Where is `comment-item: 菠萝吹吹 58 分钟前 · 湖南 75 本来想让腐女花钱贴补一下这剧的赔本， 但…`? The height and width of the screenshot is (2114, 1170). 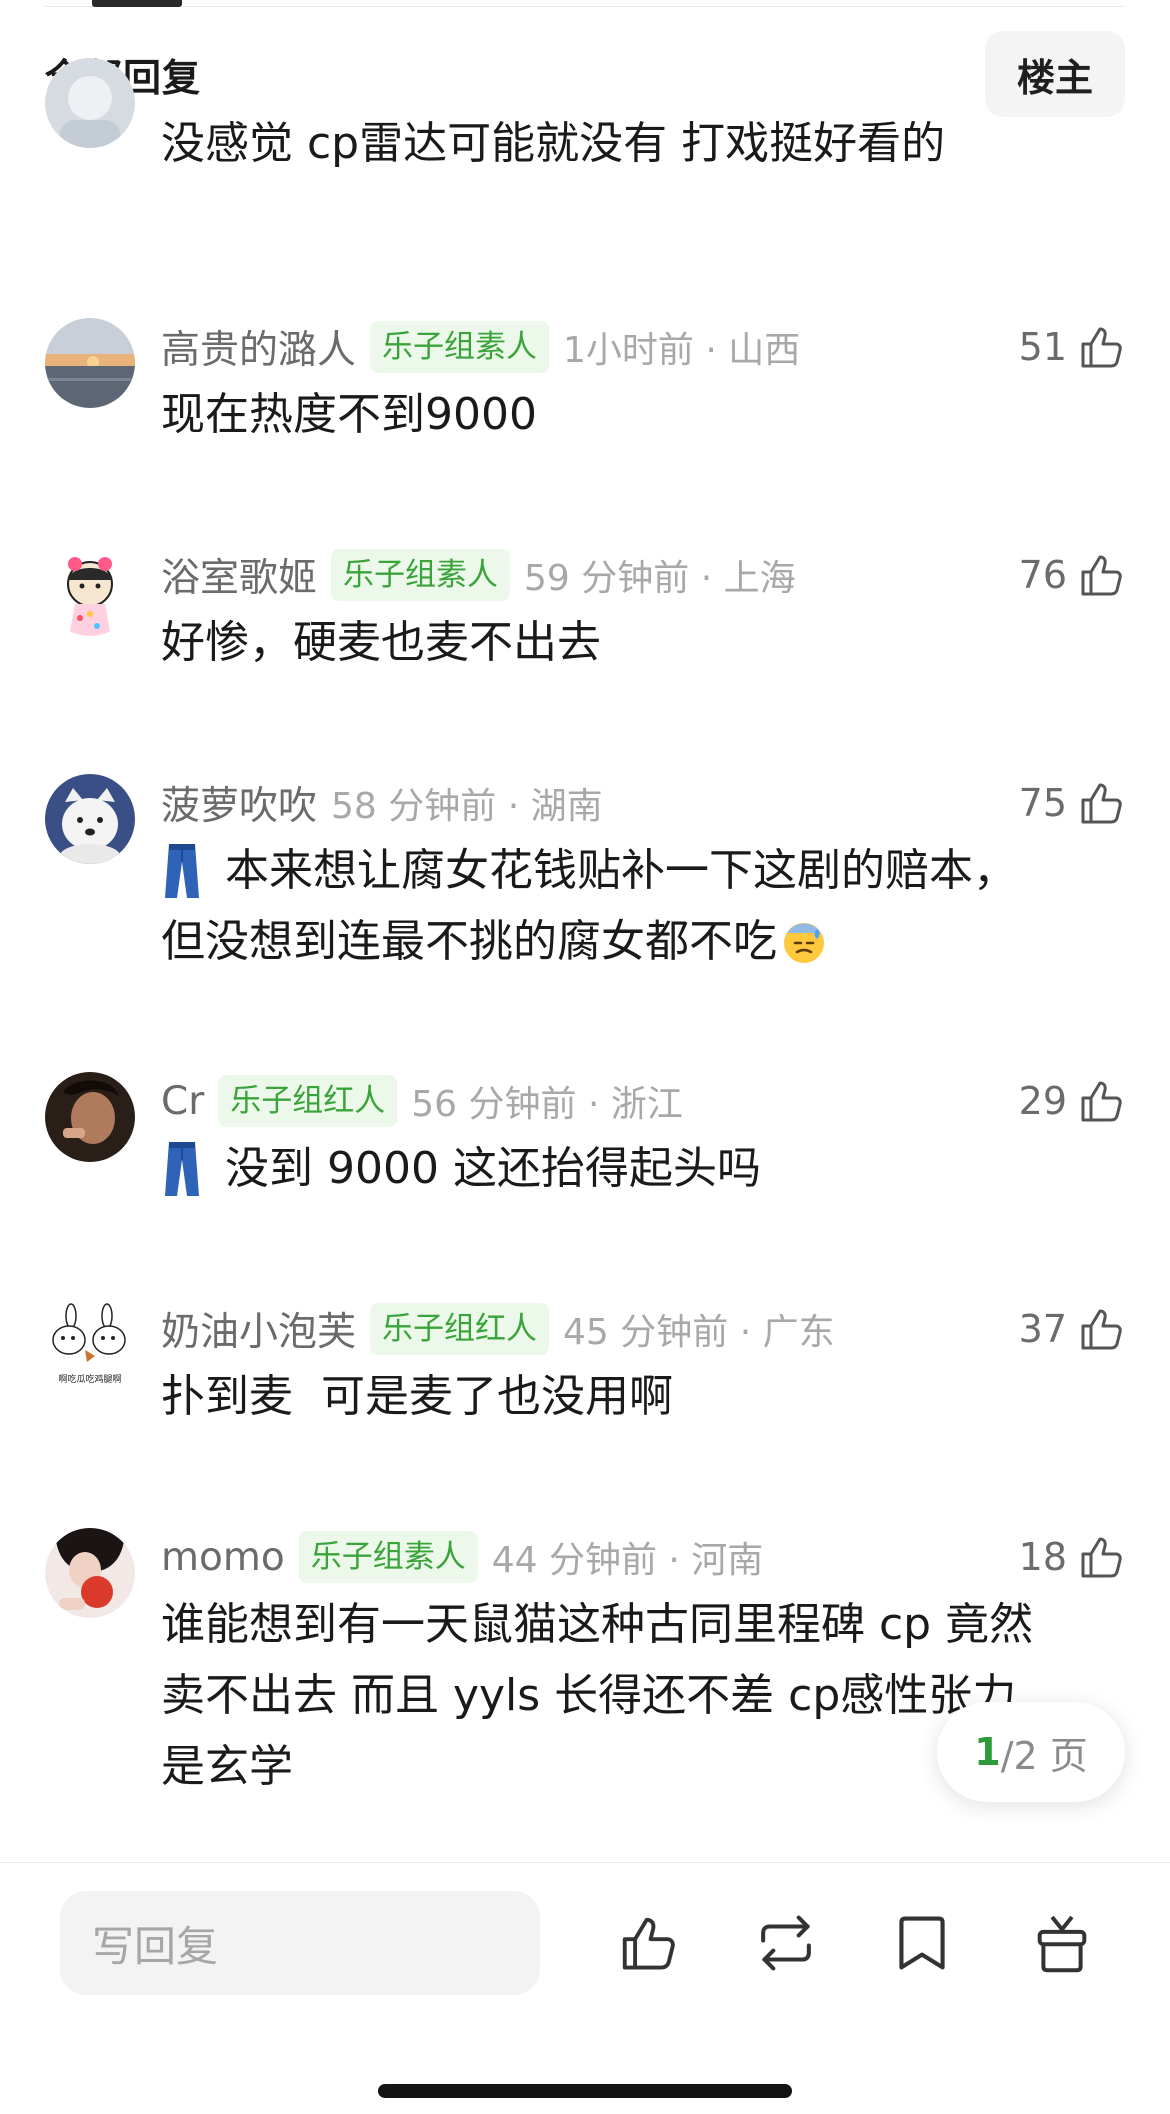 comment-item: 菠萝吹吹 58 分钟前 · 湖南 75 本来想让腐女花钱贴补一下这剧的赔本， 但… is located at coordinates (585, 878).